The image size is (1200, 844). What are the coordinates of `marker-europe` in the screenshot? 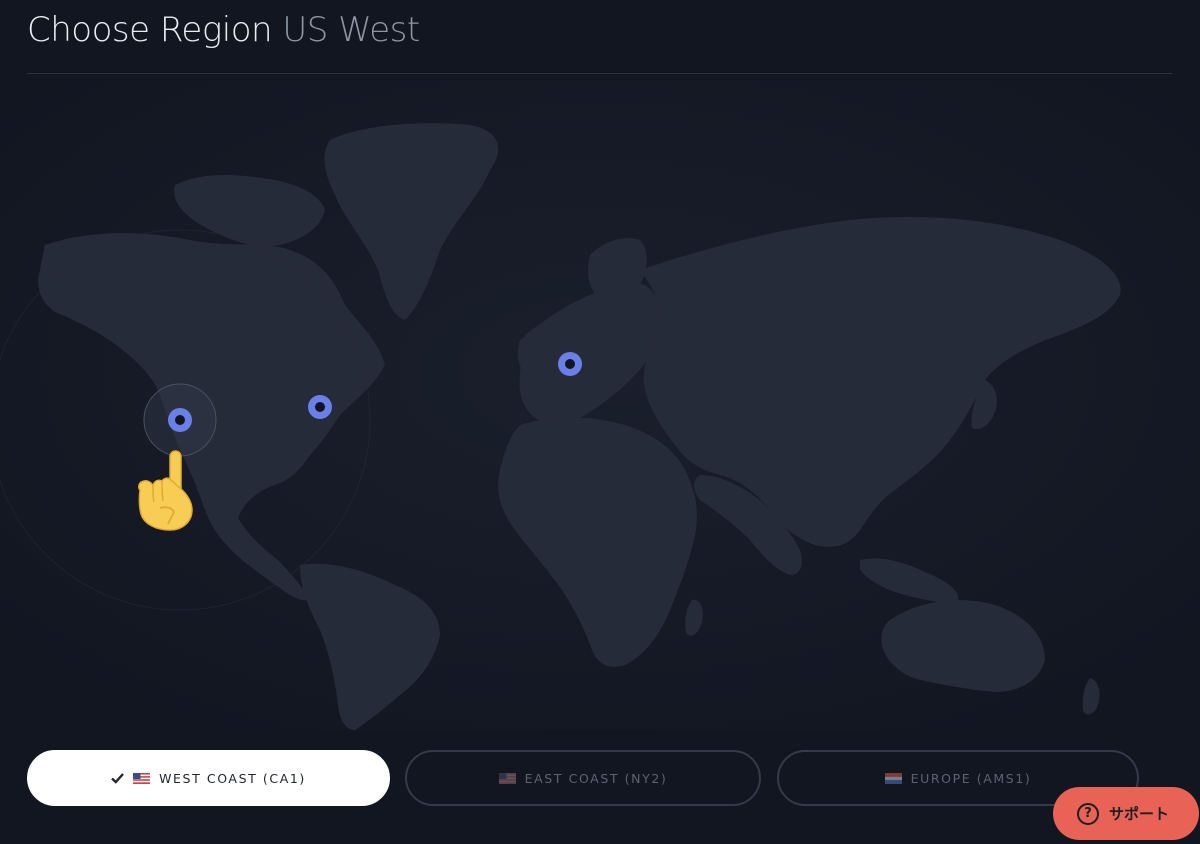 It's located at (570, 364).